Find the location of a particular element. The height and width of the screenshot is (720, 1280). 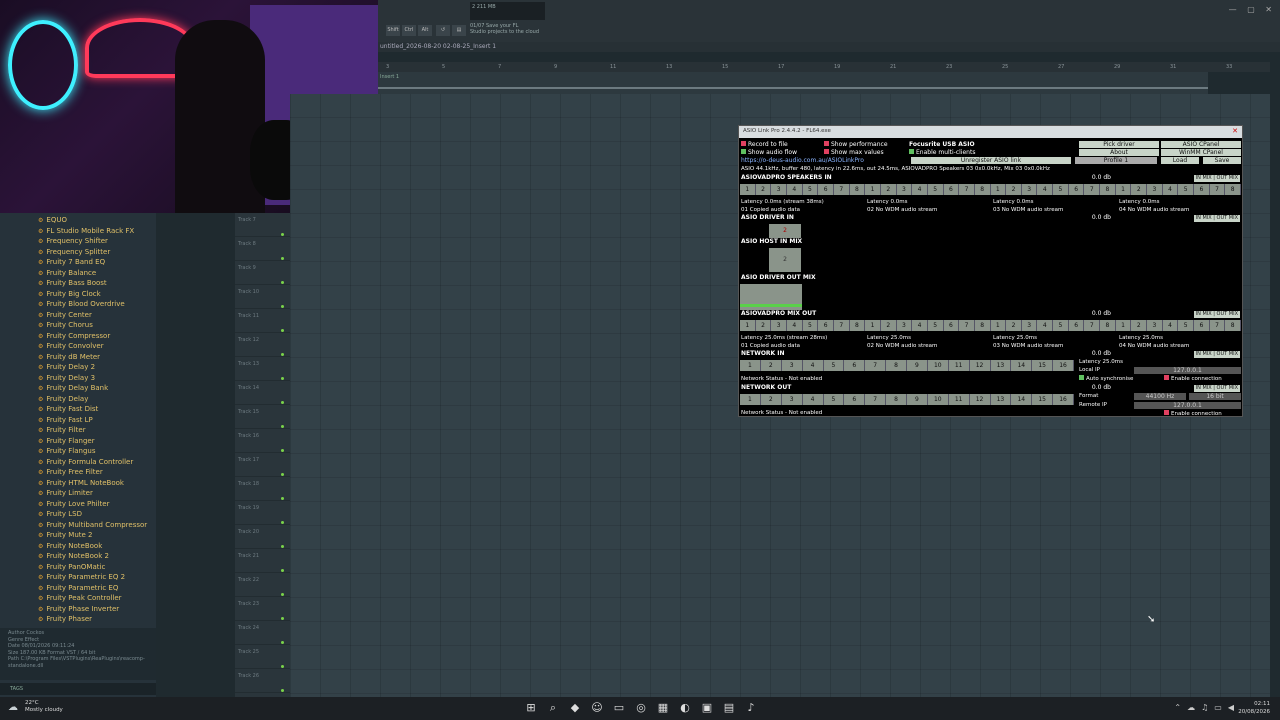

network-in-channels: 1 2 3 4 5 6 7 8 9 10 11 12 13 14 15 16 is located at coordinates (907, 365).